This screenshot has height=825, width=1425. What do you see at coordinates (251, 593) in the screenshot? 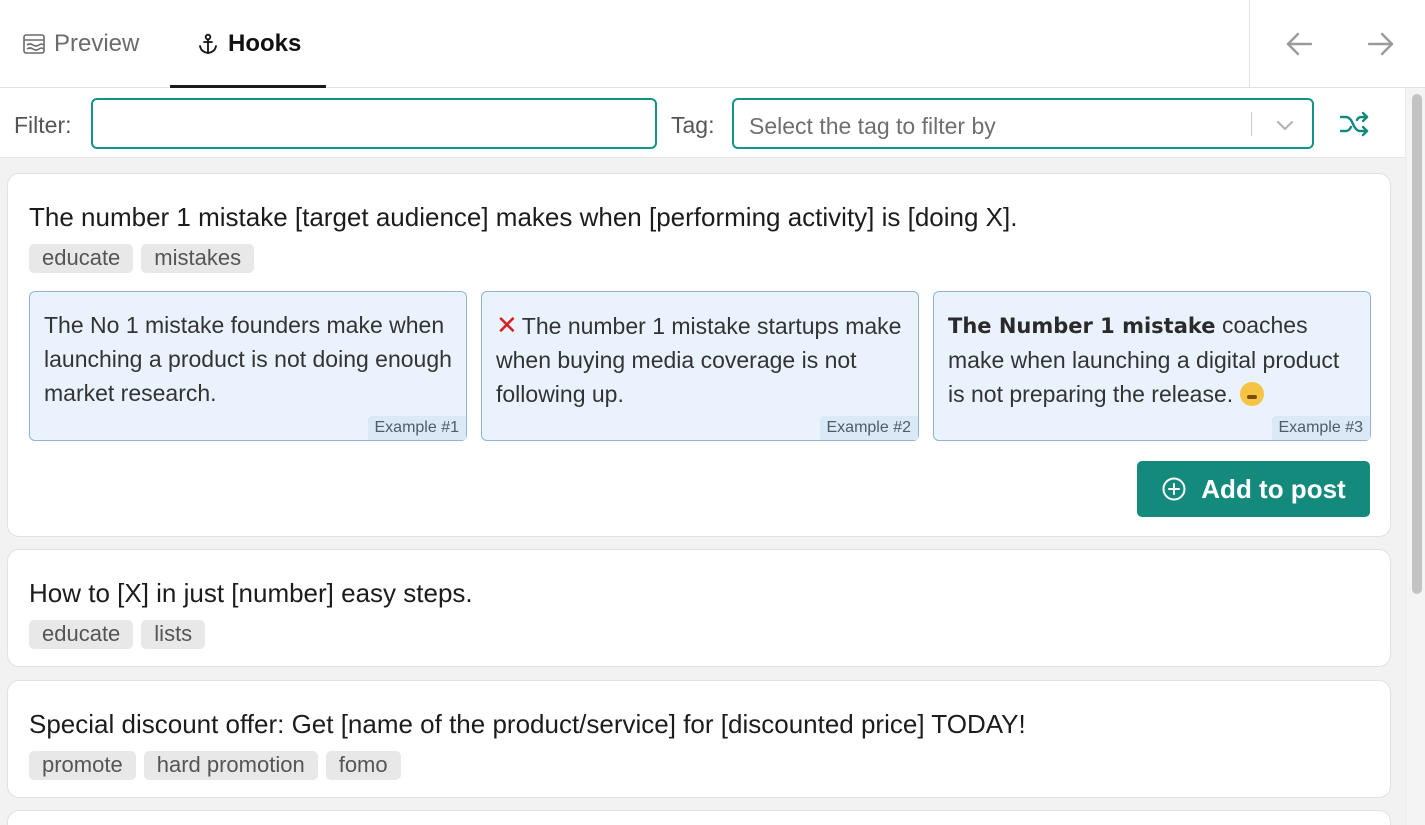
I see `hook-title: How to [X] in just [number] easy steps.` at bounding box center [251, 593].